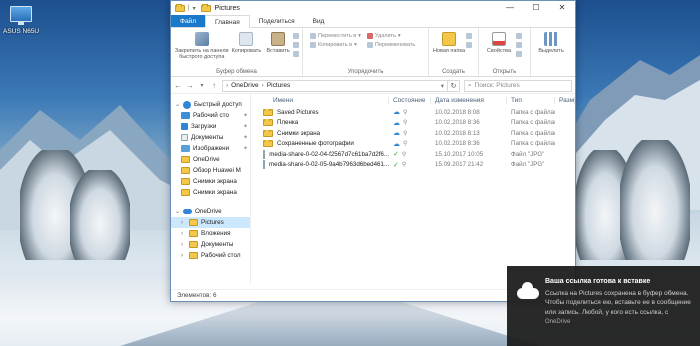 The width and height of the screenshot is (700, 346). Describe the element at coordinates (497, 85) in the screenshot. I see `search-input: Поиск: Pictures` at that location.